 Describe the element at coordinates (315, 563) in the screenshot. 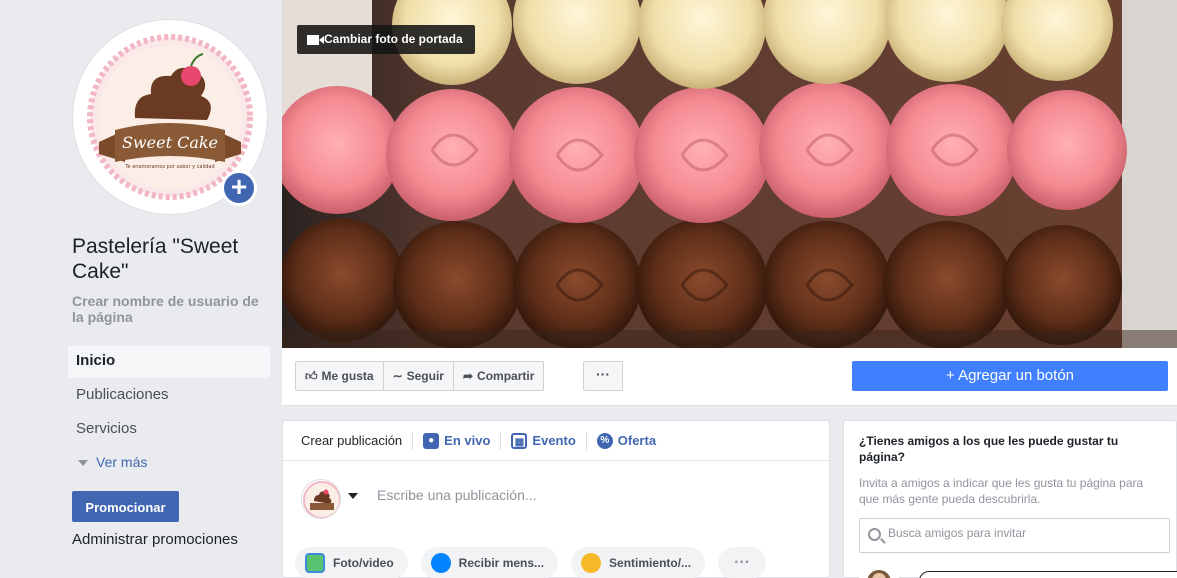

I see `photo-icon` at that location.